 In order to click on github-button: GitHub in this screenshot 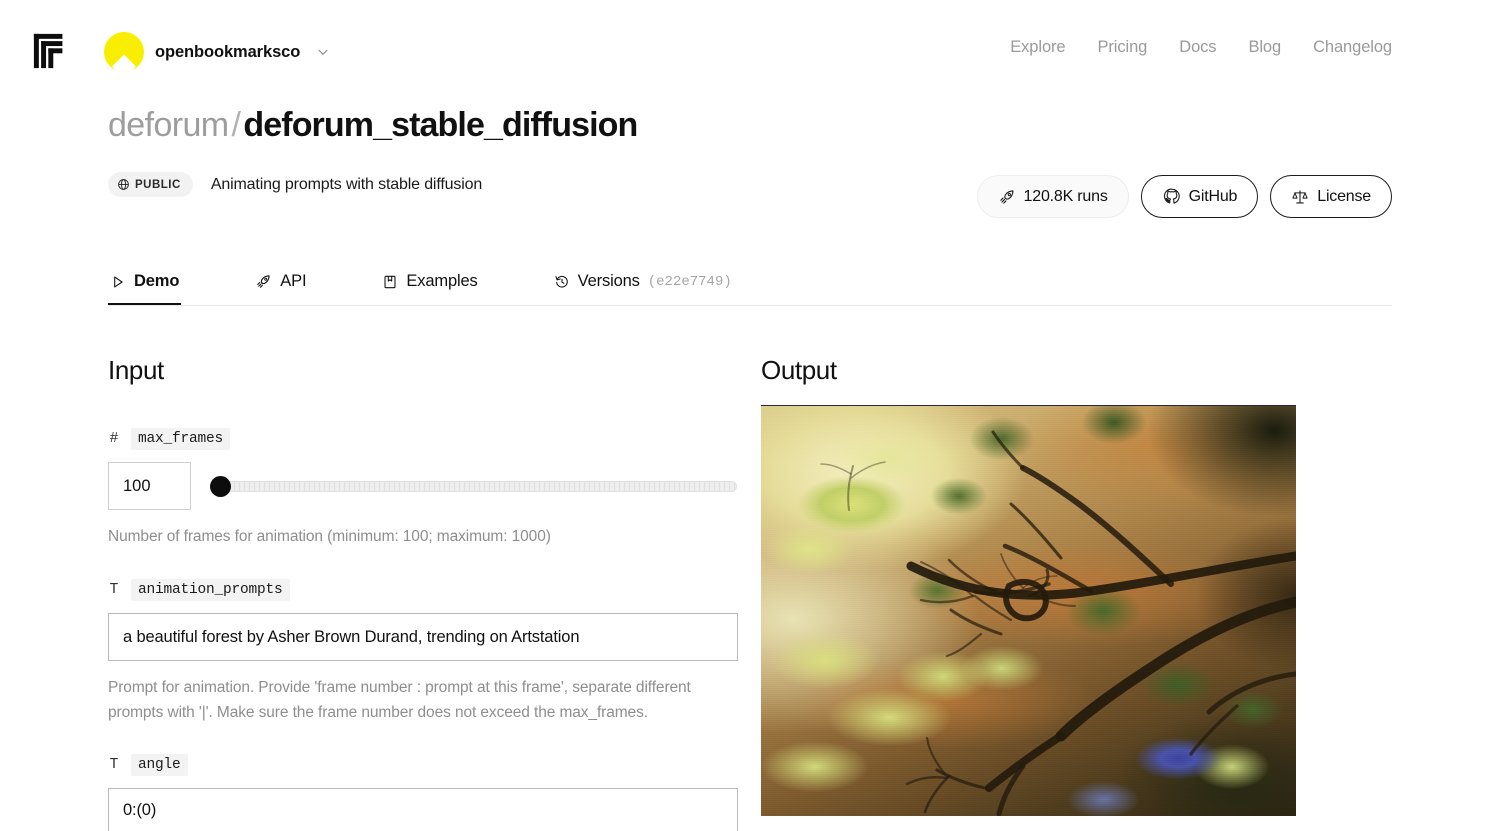, I will do `click(1199, 196)`.